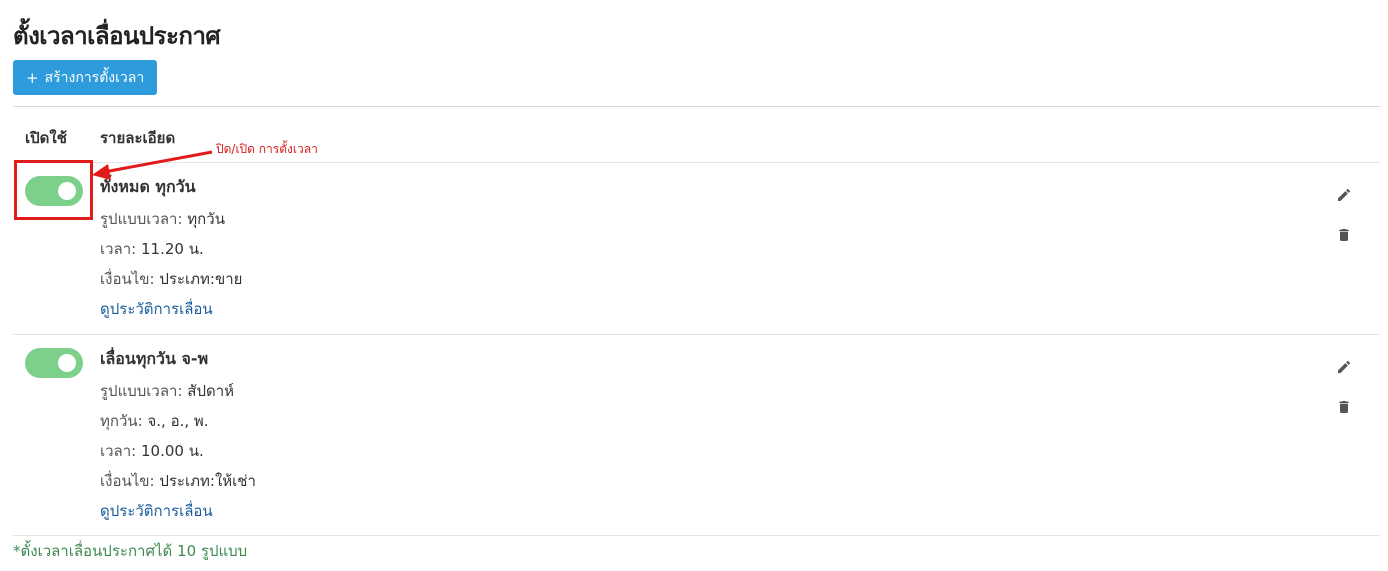 This screenshot has width=1388, height=571. What do you see at coordinates (94, 77) in the screenshot?
I see `create-schedule-label: สร้างการตั้งเวลา` at bounding box center [94, 77].